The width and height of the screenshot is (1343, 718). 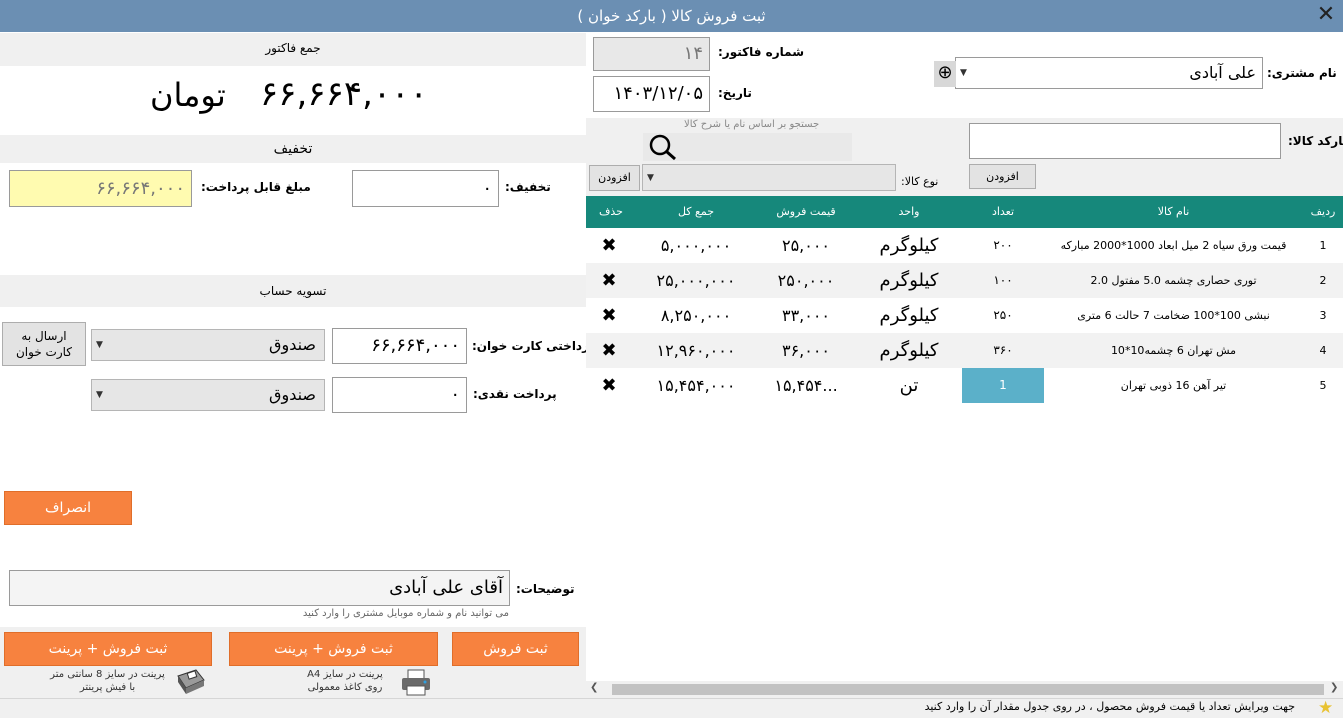 I want to click on column-header-total: جمع کل, so click(x=696, y=211).